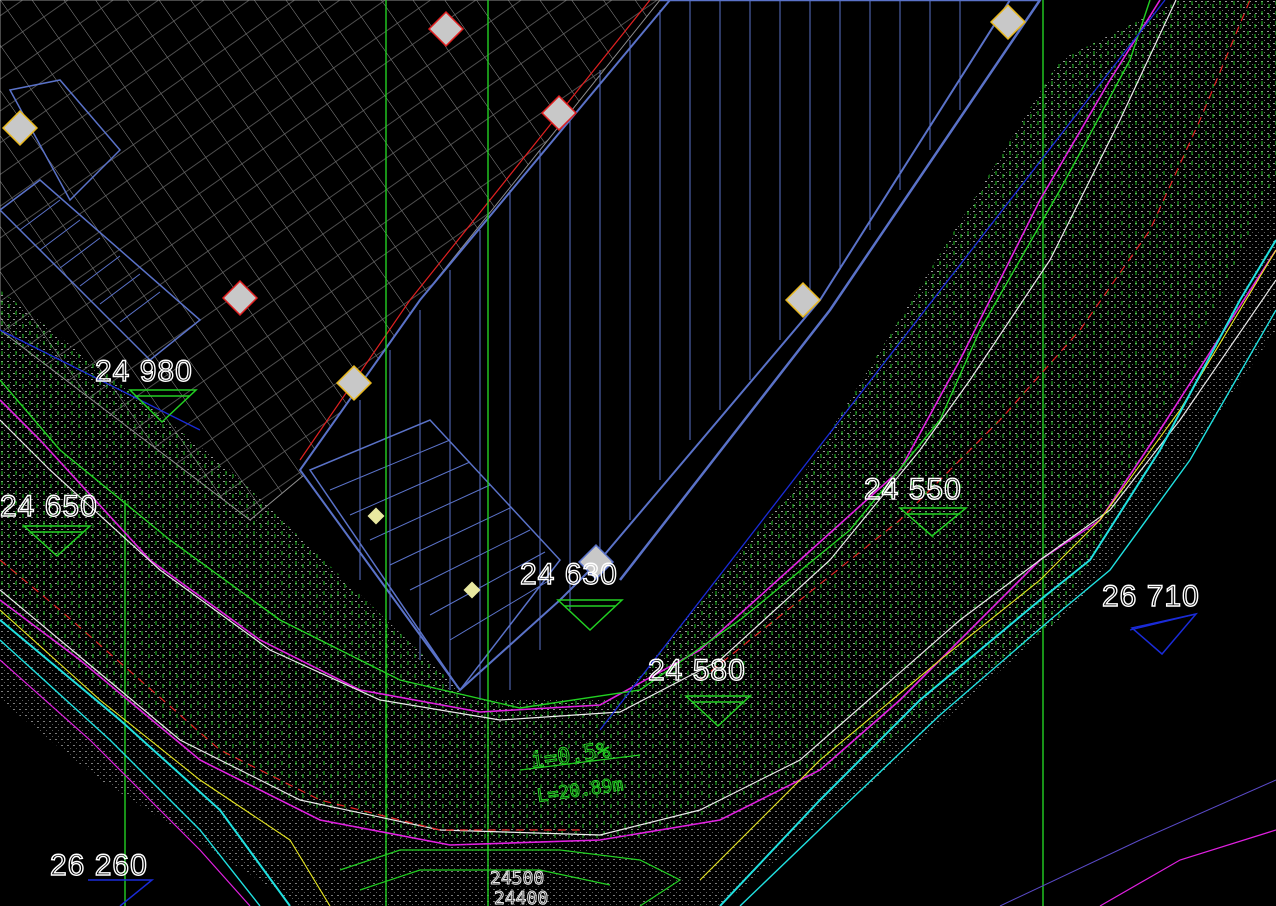 Image resolution: width=1276 pixels, height=906 pixels. What do you see at coordinates (569, 574) in the screenshot?
I see `elevation-label: 24 630` at bounding box center [569, 574].